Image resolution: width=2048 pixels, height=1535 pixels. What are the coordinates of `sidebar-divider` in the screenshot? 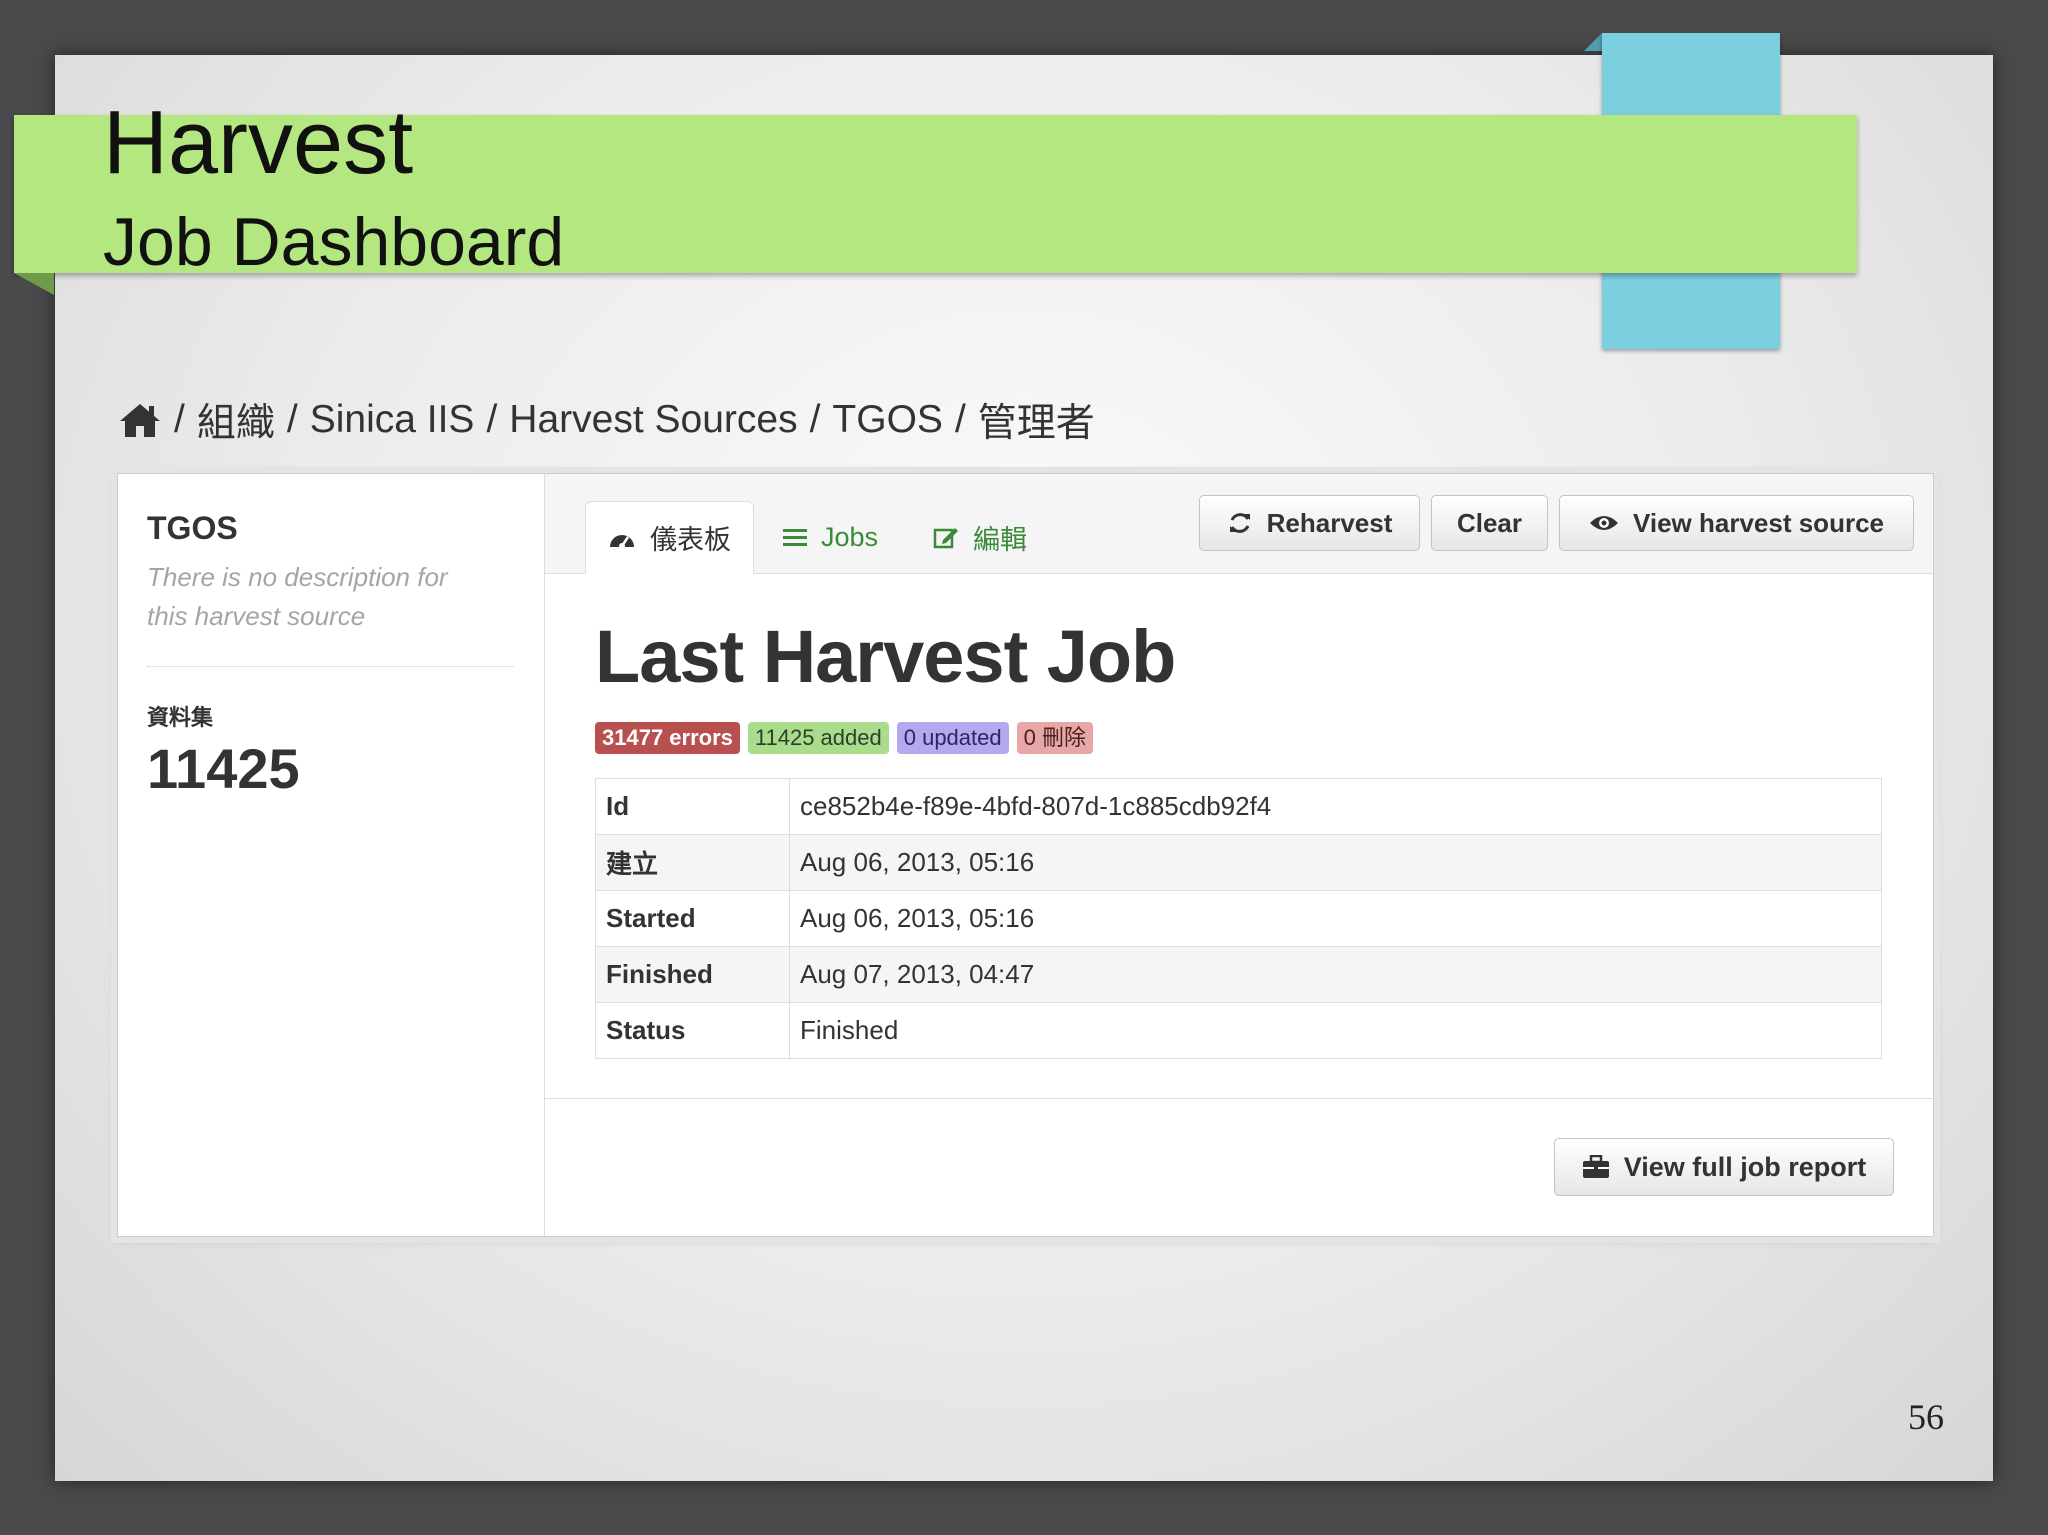 It's located at (330, 666).